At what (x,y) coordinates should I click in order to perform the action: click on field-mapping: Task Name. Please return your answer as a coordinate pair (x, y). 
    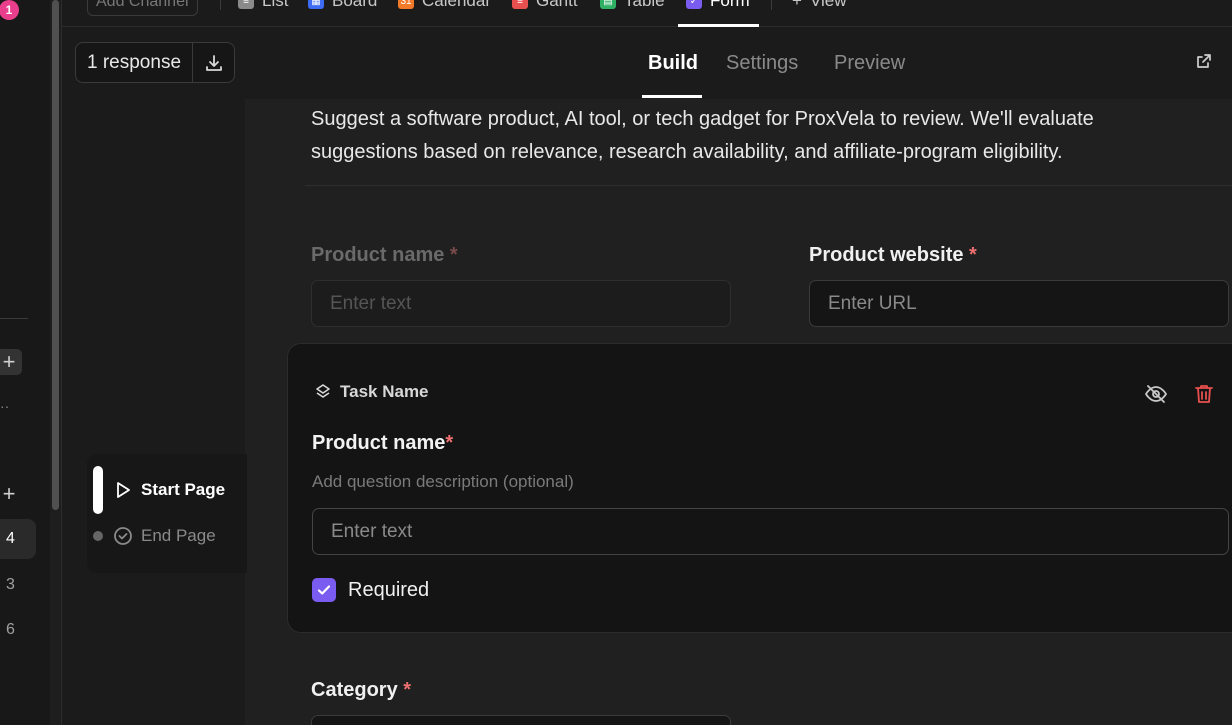
    Looking at the image, I should click on (371, 392).